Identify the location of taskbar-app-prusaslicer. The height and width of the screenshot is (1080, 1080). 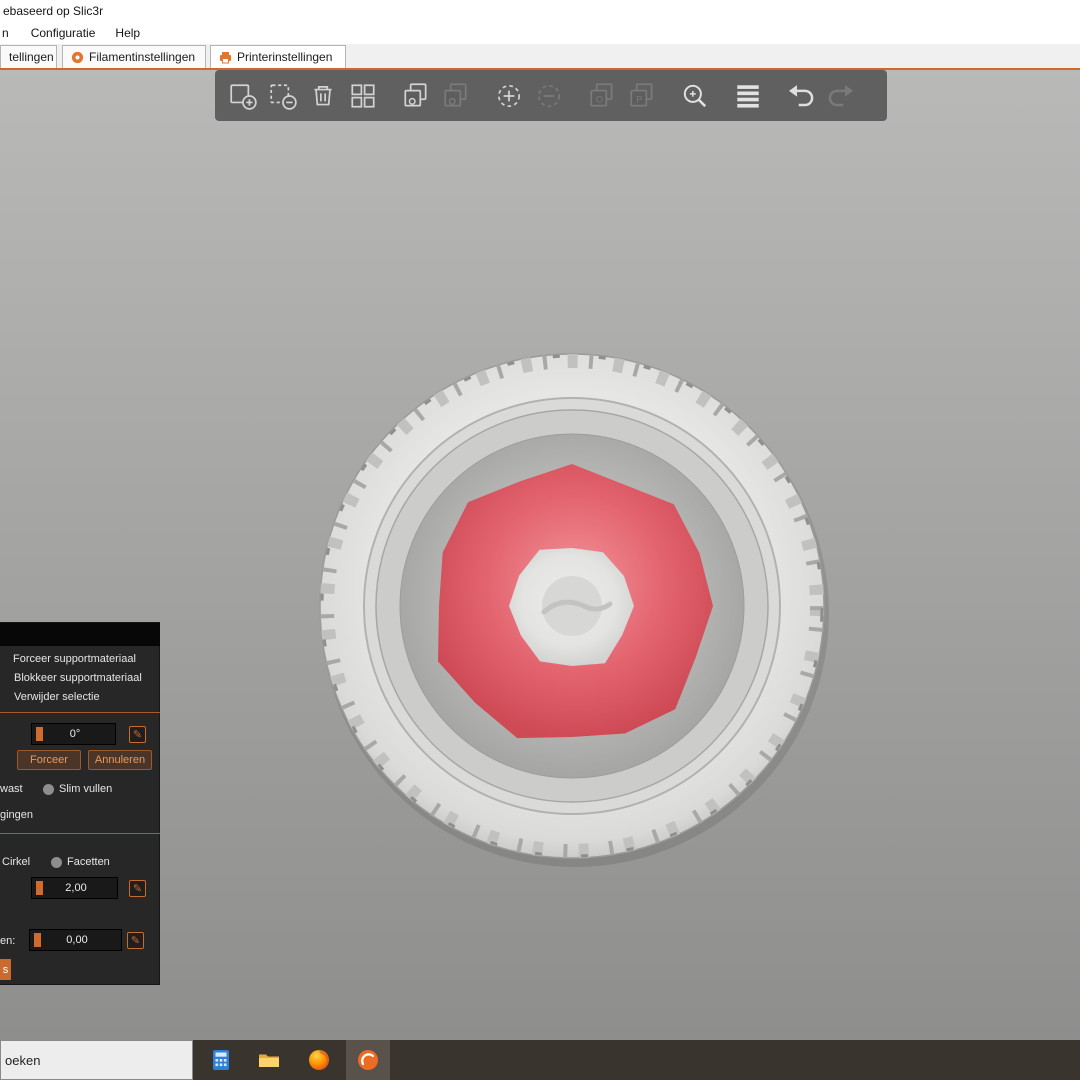
(368, 1060).